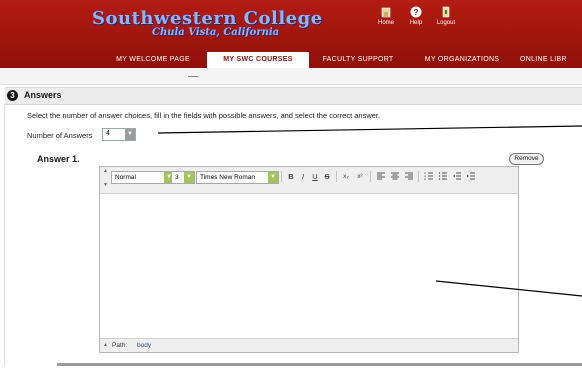  What do you see at coordinates (327, 176) in the screenshot?
I see `strikethrough-button: S` at bounding box center [327, 176].